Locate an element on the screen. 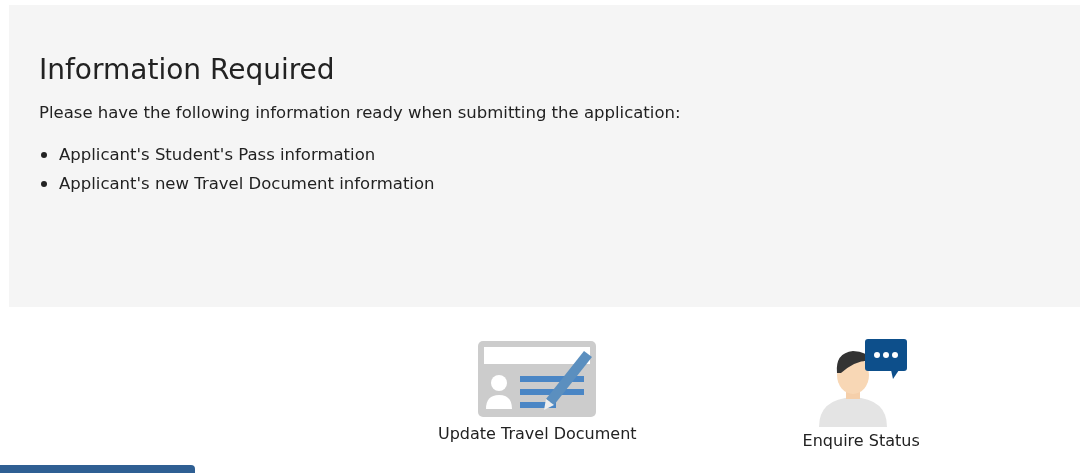  list-item: Applicant's new Travel Document information is located at coordinates (247, 184).